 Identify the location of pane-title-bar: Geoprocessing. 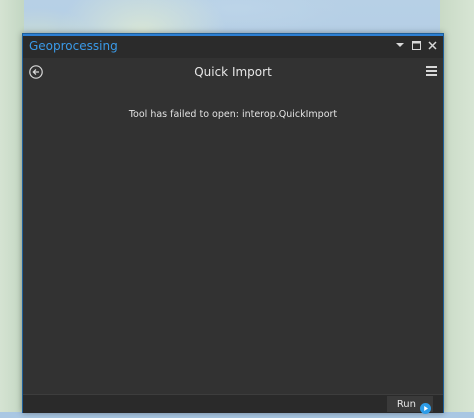
(233, 46).